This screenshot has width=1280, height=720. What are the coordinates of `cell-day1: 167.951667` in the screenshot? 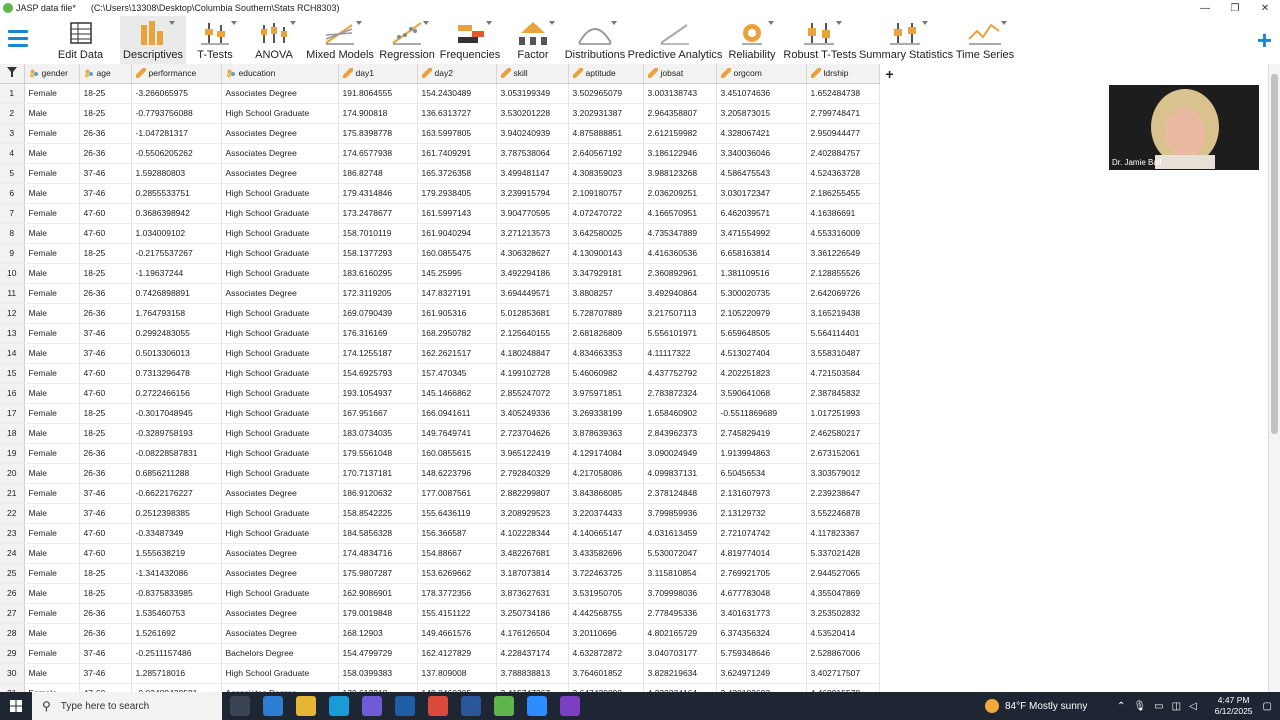 It's located at (378, 413).